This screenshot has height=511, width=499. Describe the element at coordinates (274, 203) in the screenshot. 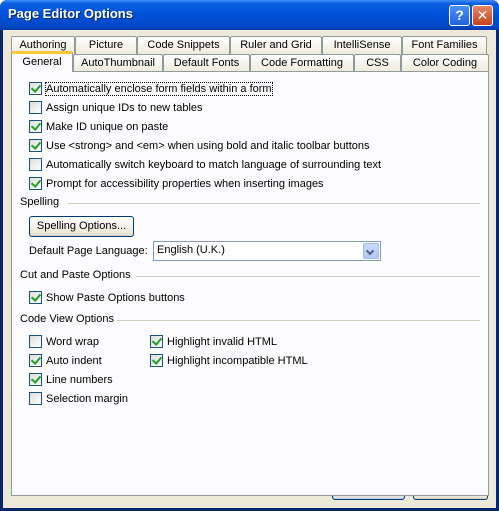

I see `spelling-divider` at that location.